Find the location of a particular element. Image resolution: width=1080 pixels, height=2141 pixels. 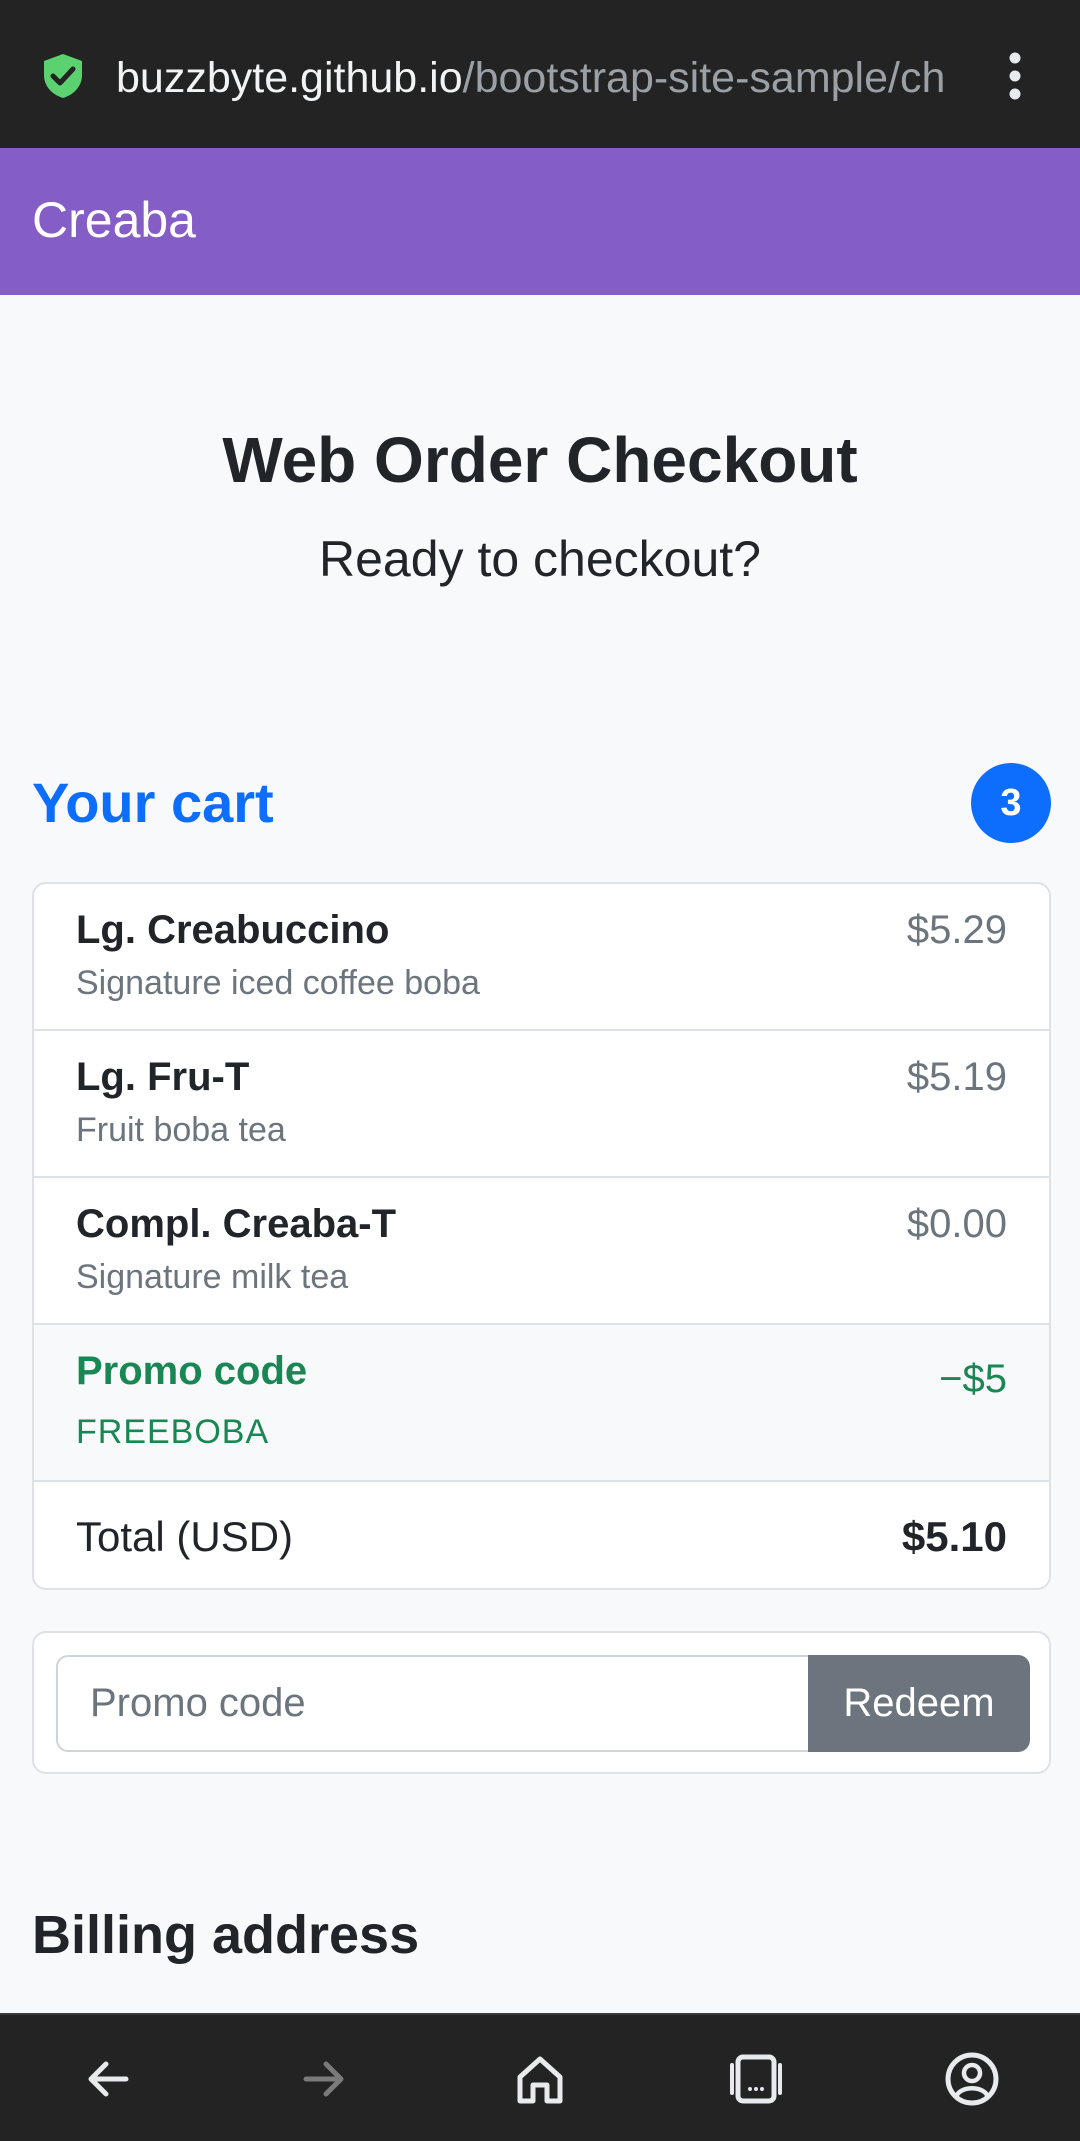

total-amount: $5.10 is located at coordinates (954, 1536).